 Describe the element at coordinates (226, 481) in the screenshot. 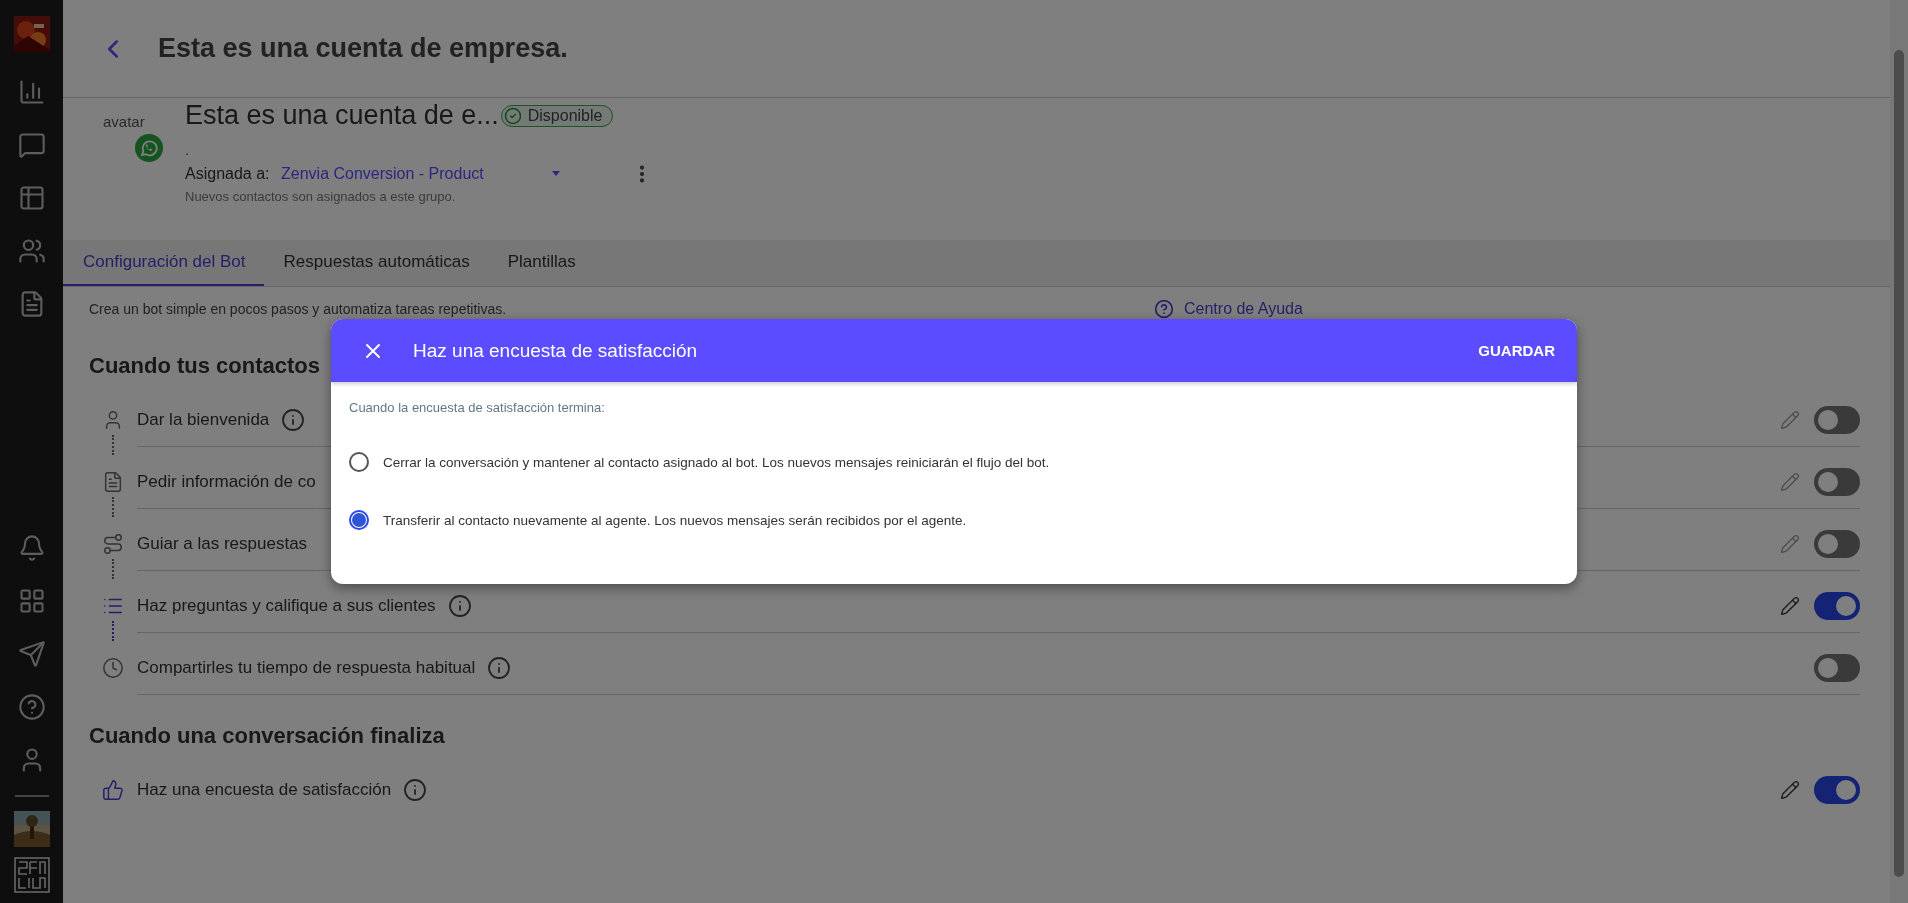

I see `feature-label: Pedir información de co` at that location.